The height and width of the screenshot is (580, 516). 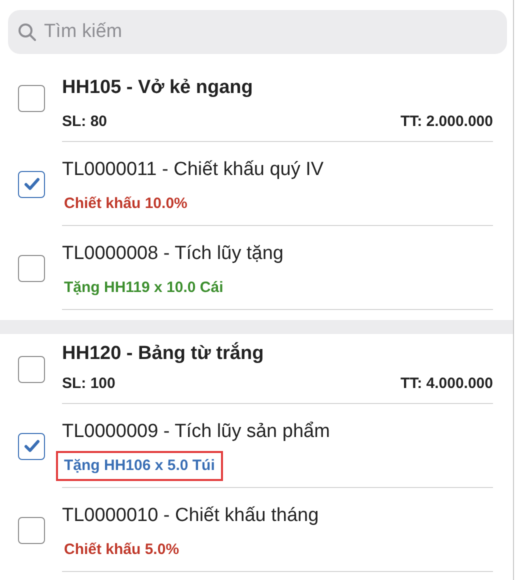 I want to click on quantity-label: SL: 80, so click(x=85, y=122).